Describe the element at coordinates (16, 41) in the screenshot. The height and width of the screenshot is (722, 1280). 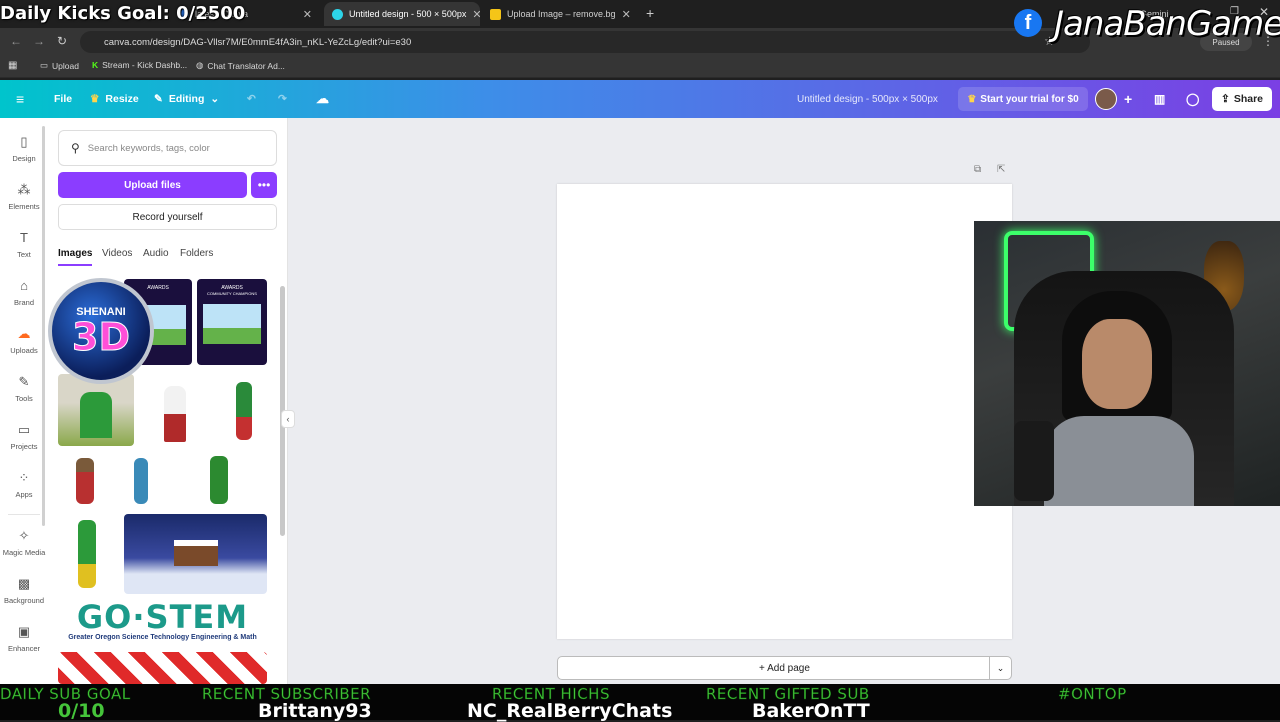
I see `back-icon: ←` at that location.